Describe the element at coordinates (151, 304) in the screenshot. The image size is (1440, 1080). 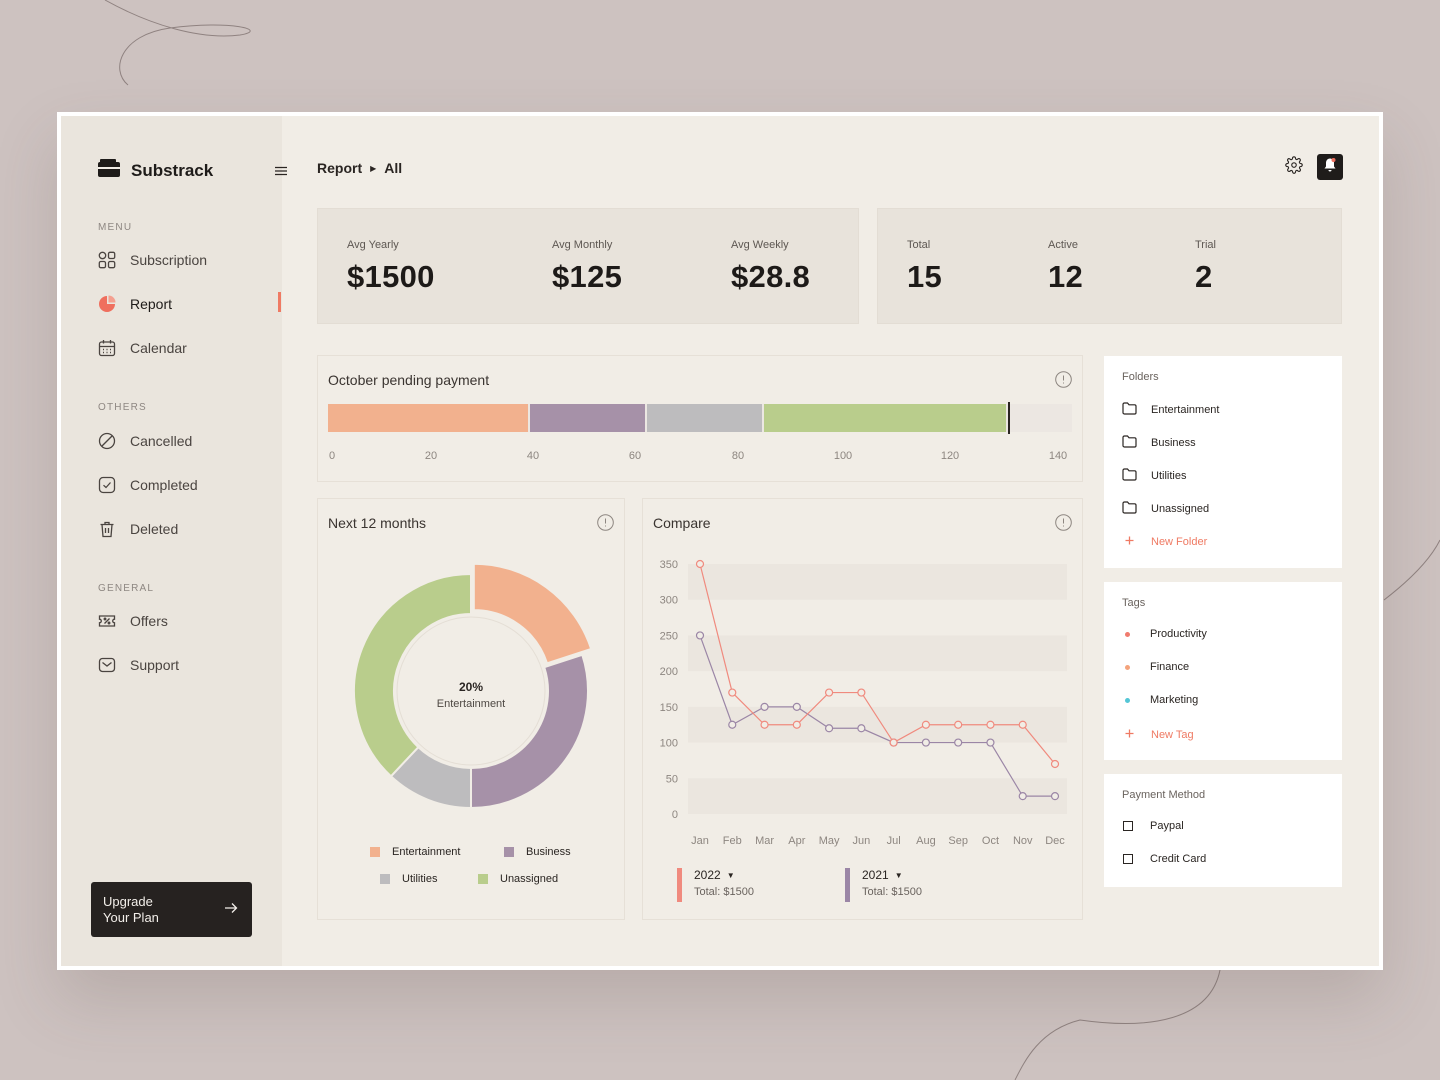
I see `sidebar-item-label: Report` at that location.